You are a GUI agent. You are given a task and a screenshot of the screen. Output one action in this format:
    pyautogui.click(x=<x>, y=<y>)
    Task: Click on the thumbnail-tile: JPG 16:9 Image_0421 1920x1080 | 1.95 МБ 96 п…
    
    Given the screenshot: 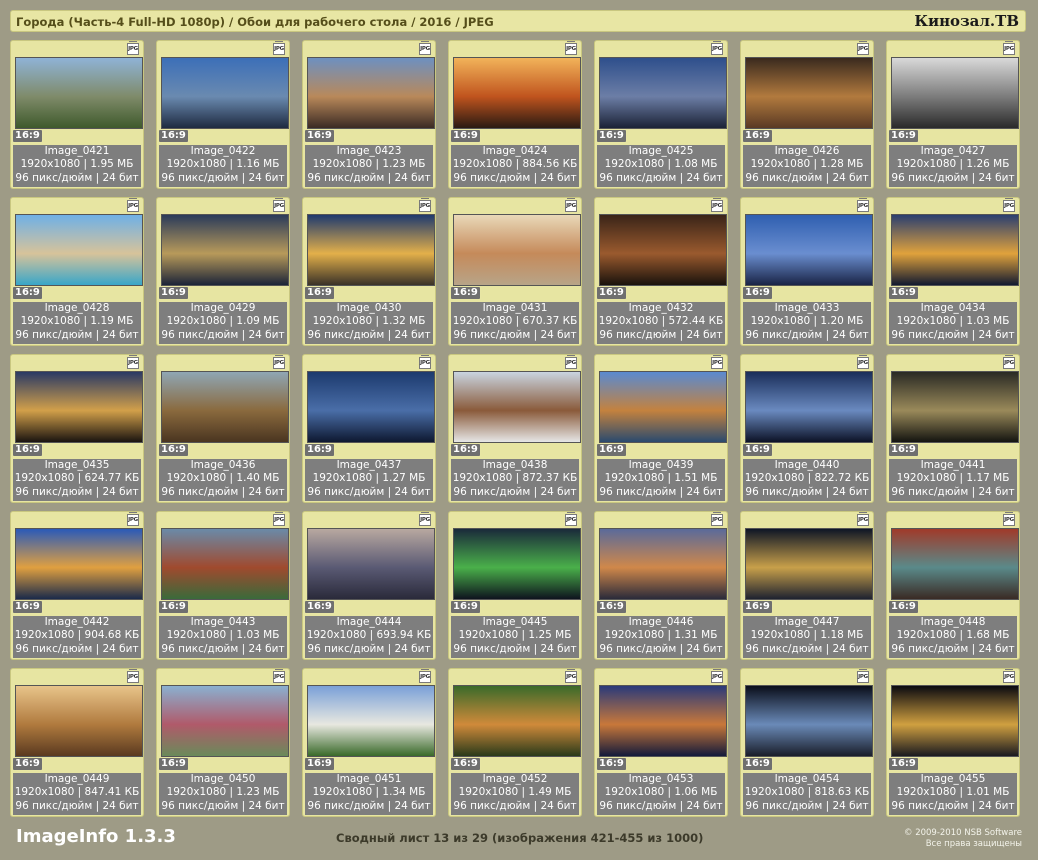 What is the action you would take?
    pyautogui.click(x=77, y=114)
    